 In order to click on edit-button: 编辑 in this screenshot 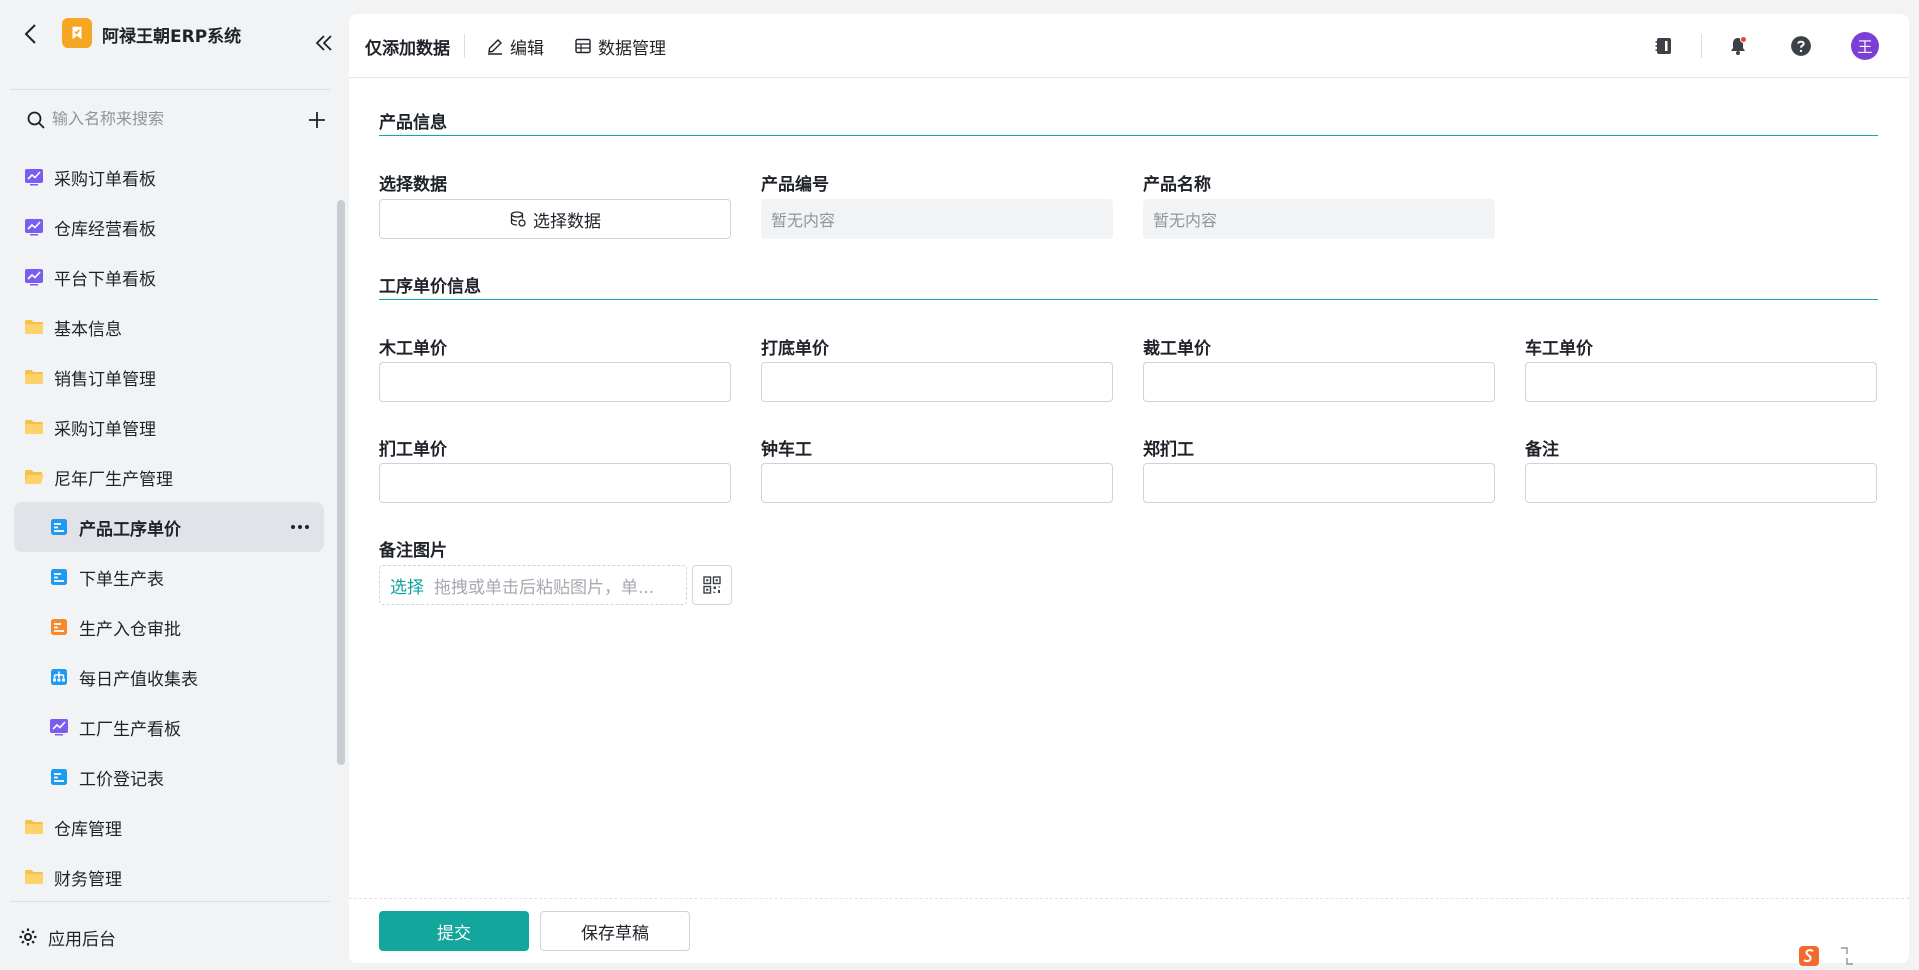, I will do `click(515, 46)`.